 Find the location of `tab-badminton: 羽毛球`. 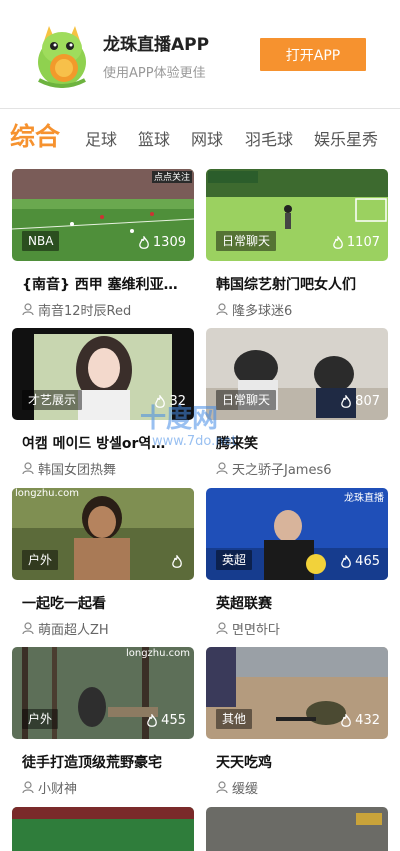

tab-badminton: 羽毛球 is located at coordinates (269, 138).